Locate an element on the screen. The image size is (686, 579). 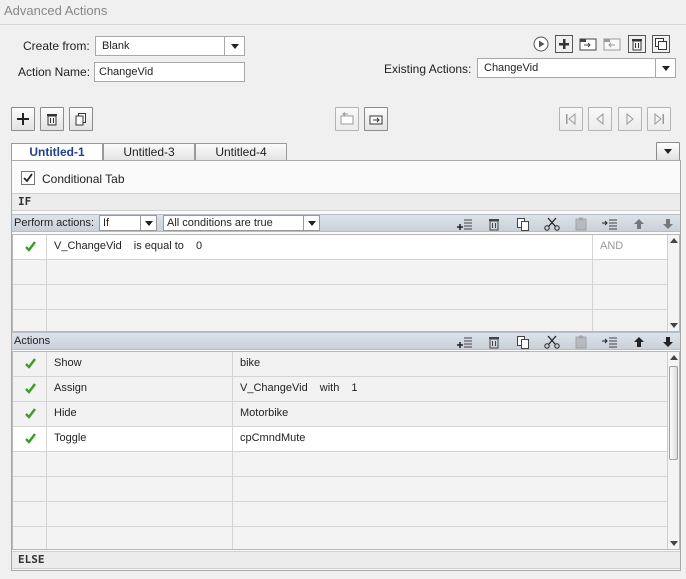
add-decision-button is located at coordinates (23, 119).